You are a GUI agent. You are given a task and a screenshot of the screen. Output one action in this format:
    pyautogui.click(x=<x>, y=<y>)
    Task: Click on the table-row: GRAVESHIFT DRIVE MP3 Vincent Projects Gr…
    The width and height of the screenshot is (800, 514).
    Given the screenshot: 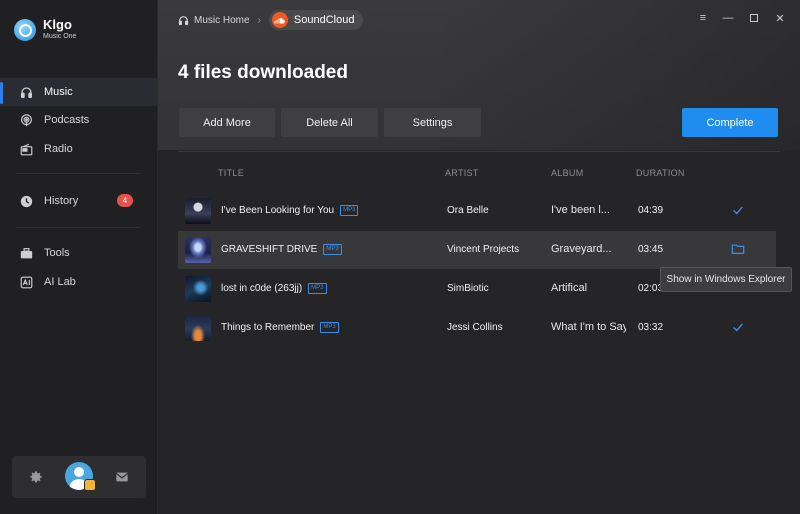 What is the action you would take?
    pyautogui.click(x=477, y=250)
    